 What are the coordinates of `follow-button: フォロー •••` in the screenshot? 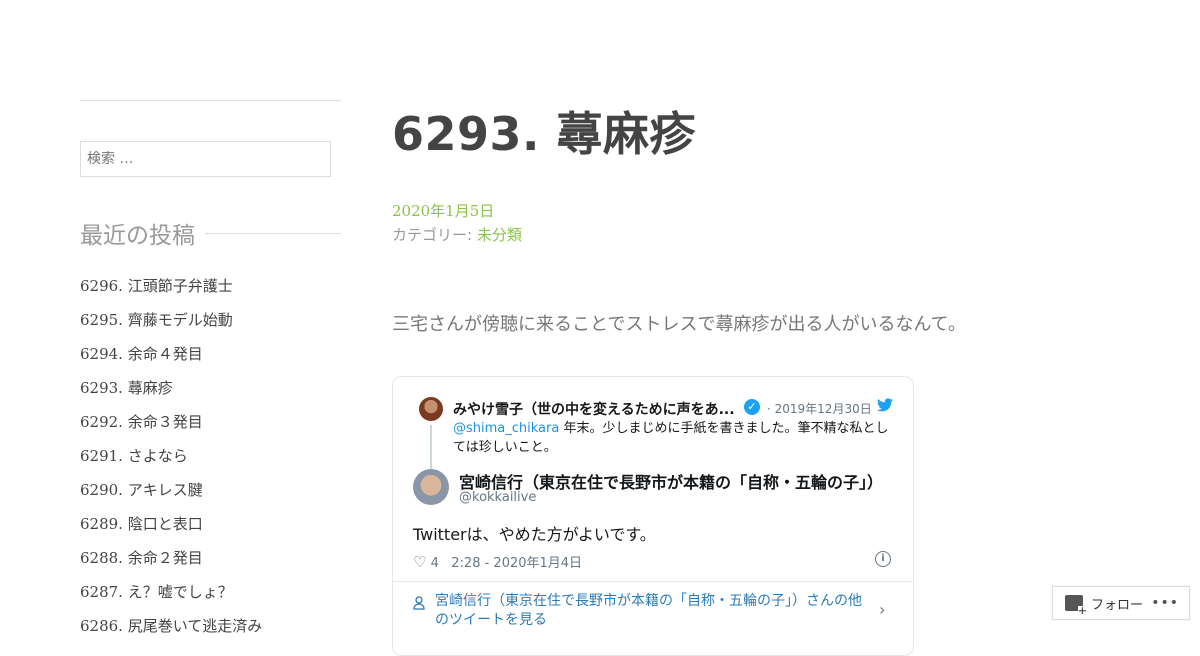 It's located at (1121, 603).